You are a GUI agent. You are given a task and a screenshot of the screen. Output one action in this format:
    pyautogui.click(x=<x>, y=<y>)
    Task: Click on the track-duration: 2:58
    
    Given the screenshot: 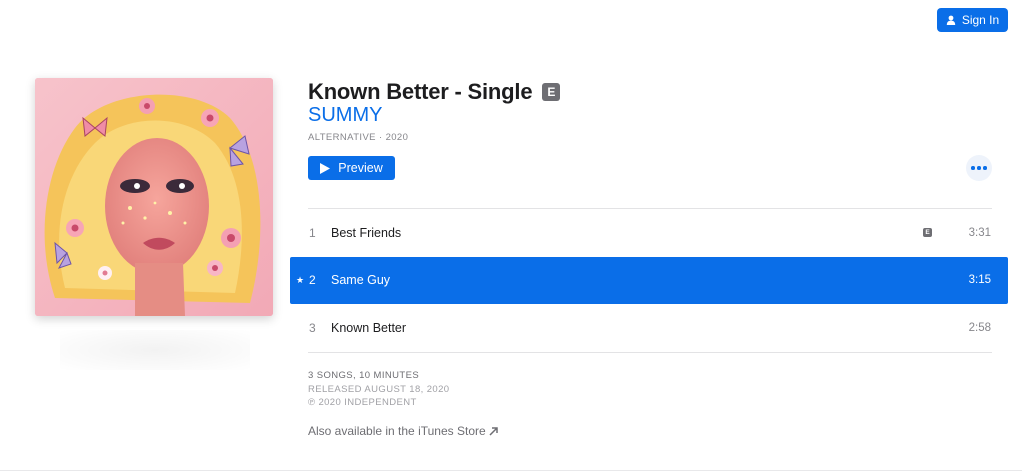 What is the action you would take?
    pyautogui.click(x=979, y=327)
    